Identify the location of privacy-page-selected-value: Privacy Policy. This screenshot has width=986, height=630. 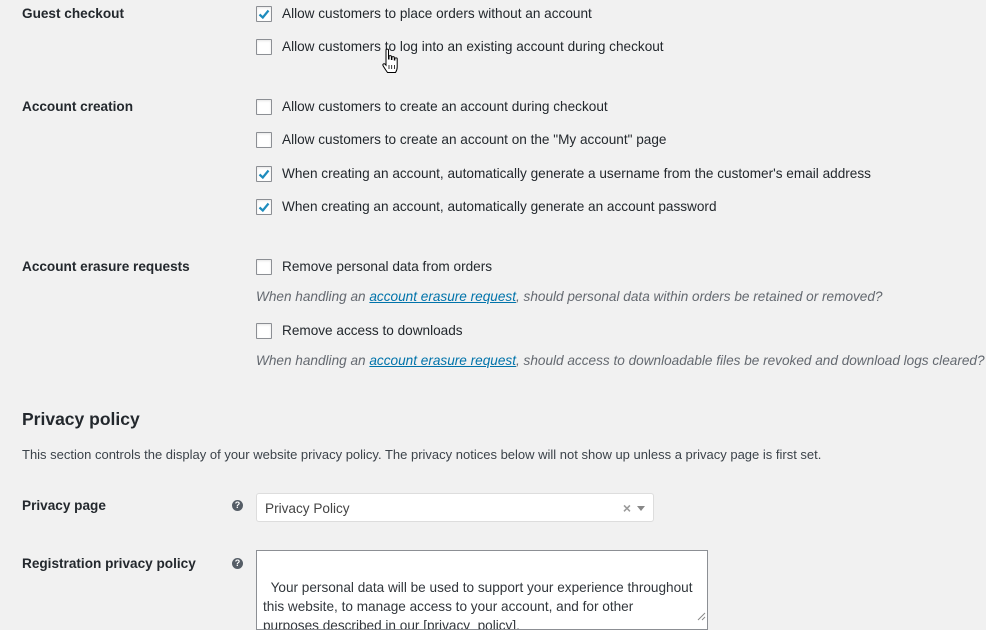
(307, 508).